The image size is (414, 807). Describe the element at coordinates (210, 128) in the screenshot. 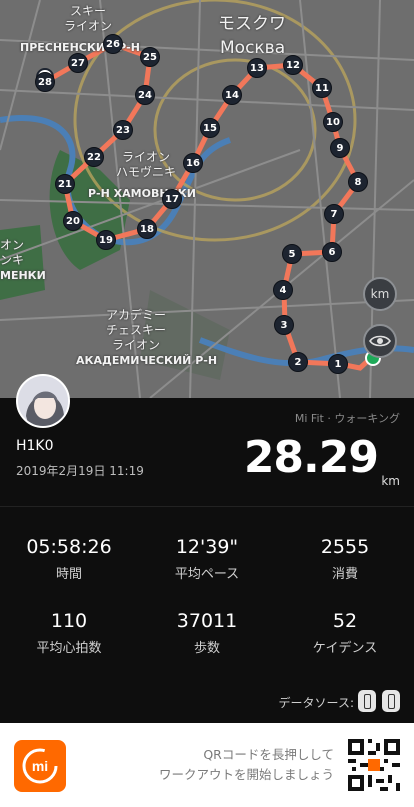

I see `km-marker: 15` at that location.